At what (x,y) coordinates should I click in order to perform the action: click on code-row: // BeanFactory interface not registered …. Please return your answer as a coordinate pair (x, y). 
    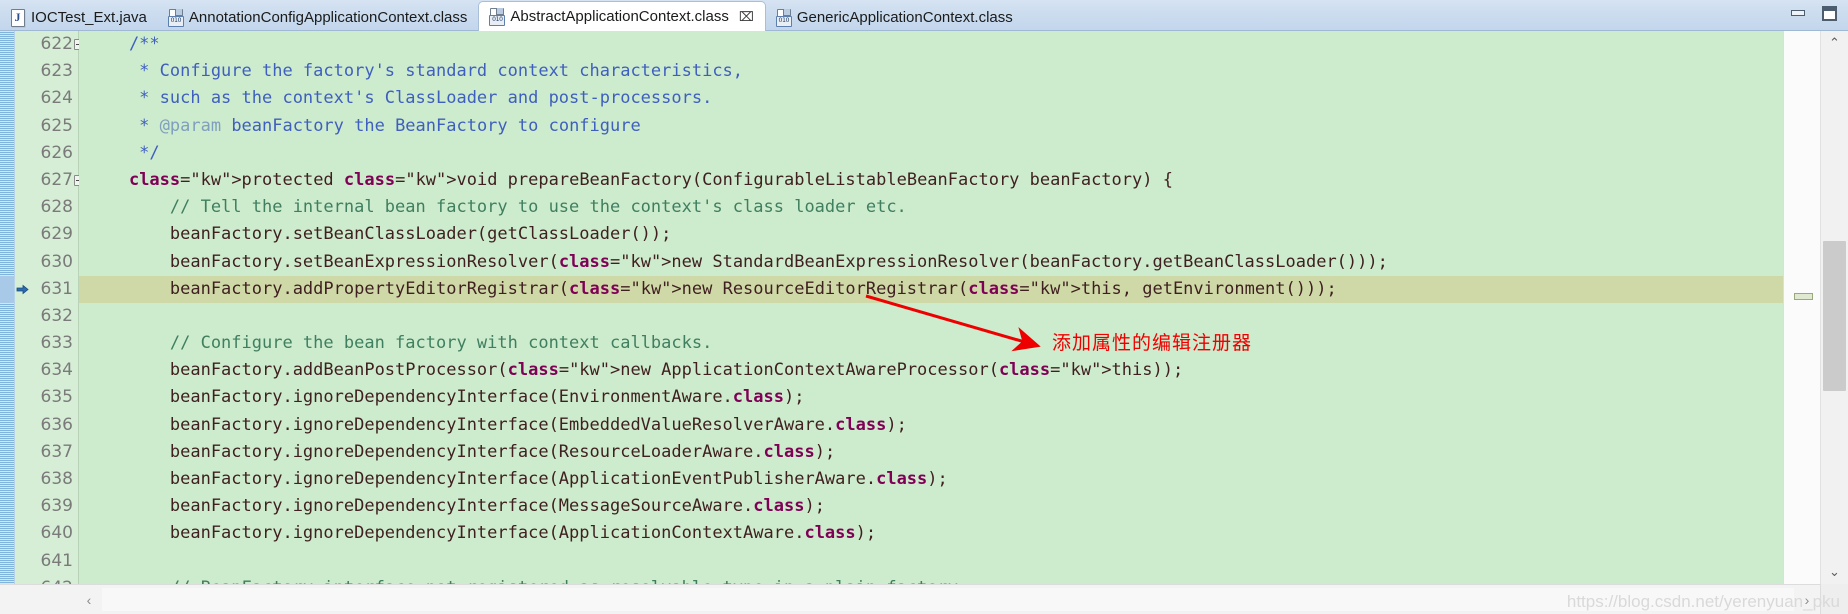
    Looking at the image, I should click on (931, 579).